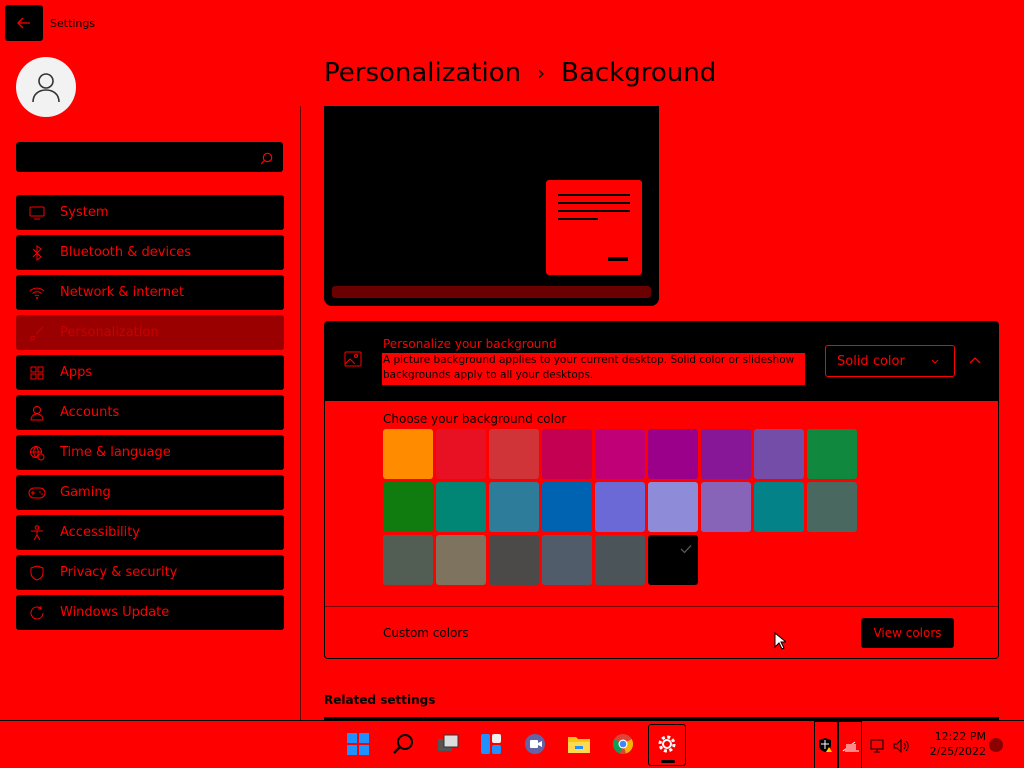 The height and width of the screenshot is (768, 1024). Describe the element at coordinates (512, 23) in the screenshot. I see `title-bar: Settings` at that location.